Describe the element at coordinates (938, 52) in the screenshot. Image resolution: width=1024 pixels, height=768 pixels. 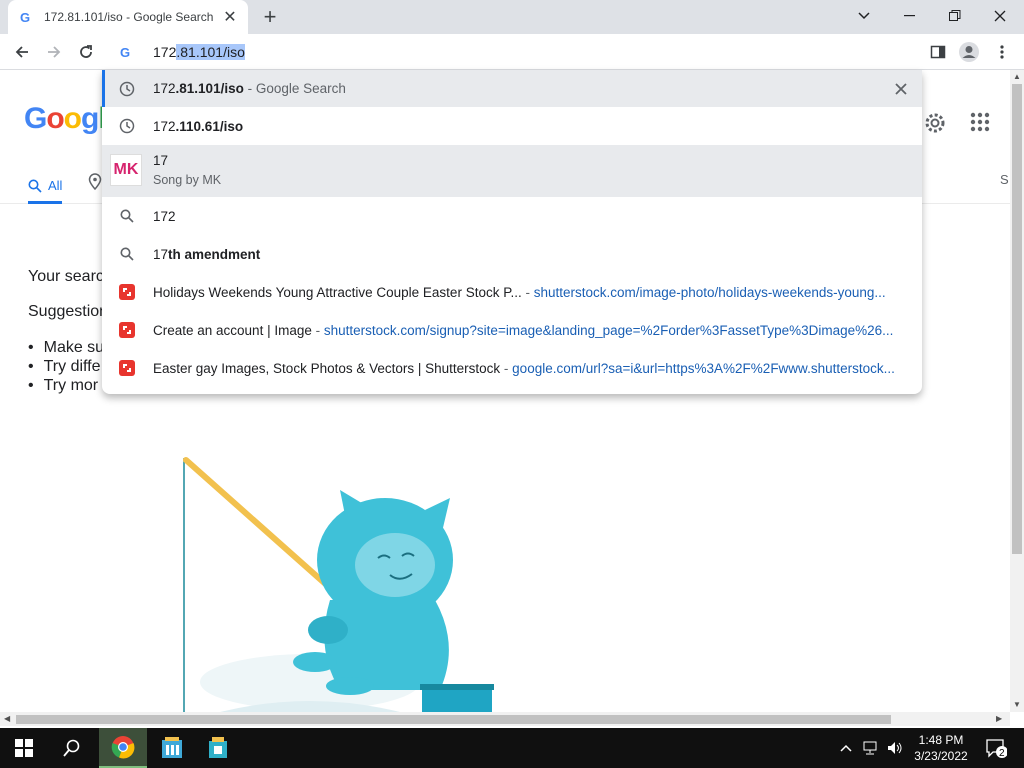
I see `side-panel-icon` at that location.